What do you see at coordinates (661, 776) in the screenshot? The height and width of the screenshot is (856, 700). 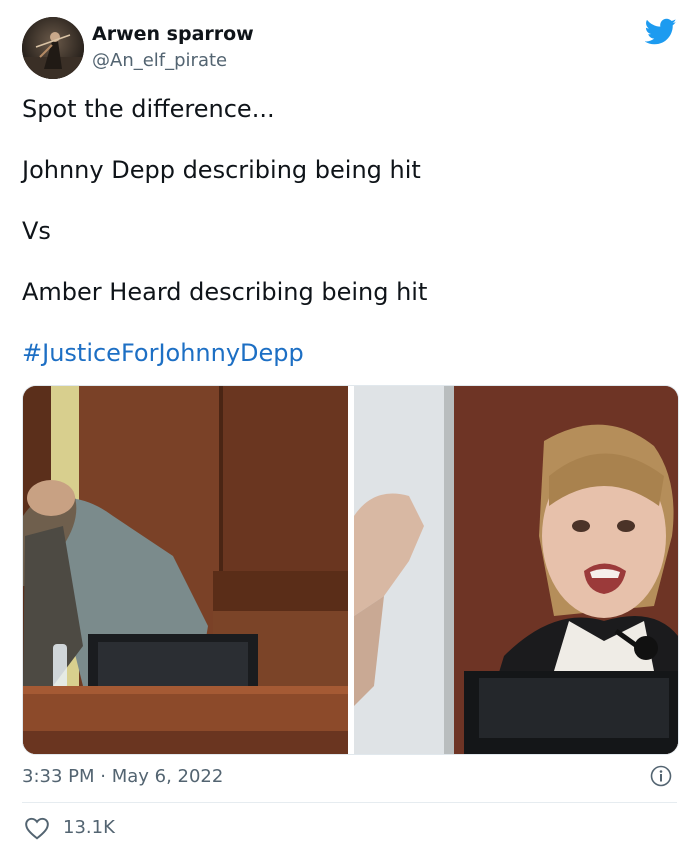 I see `info-icon` at bounding box center [661, 776].